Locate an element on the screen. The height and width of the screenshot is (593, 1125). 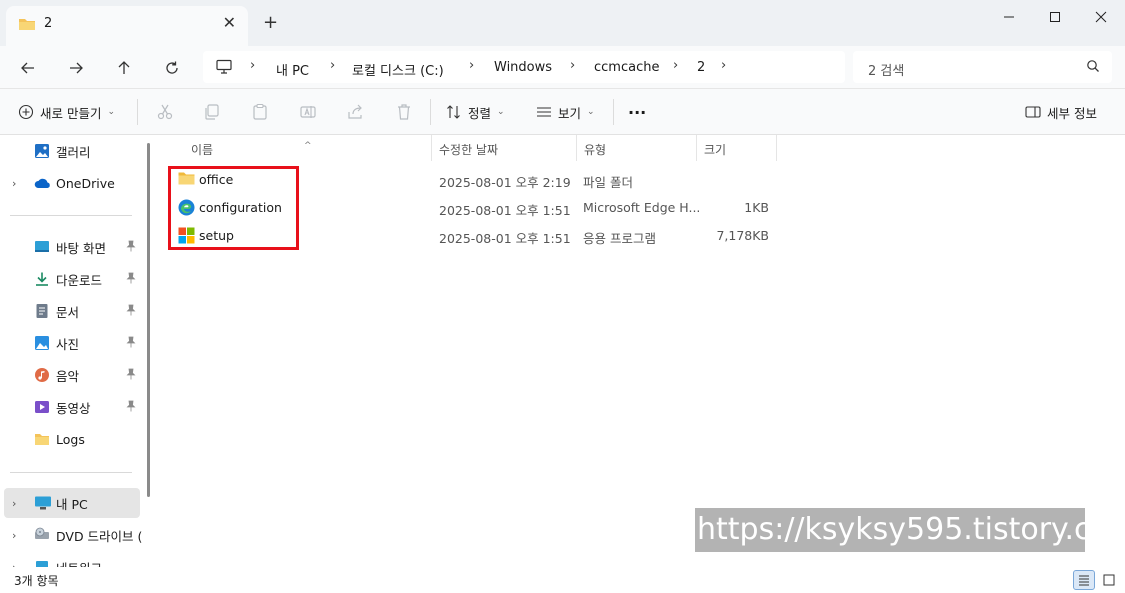
sidebar-item-documents: 문서 is located at coordinates (70, 311).